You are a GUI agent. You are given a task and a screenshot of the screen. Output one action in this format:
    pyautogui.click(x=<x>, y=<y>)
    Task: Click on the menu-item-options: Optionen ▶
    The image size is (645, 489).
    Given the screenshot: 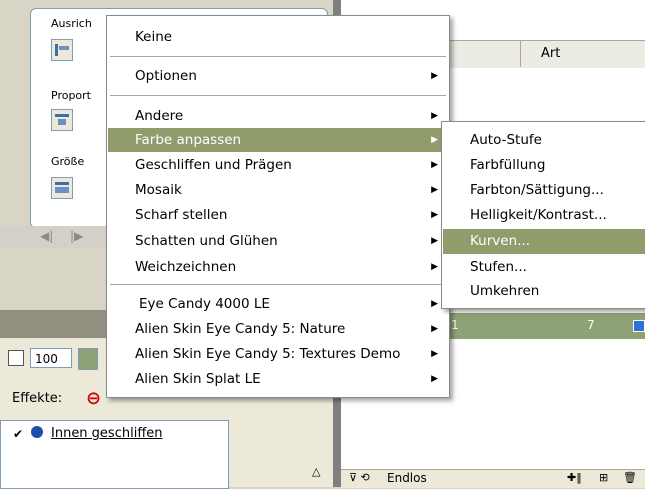 What is the action you would take?
    pyautogui.click(x=278, y=76)
    